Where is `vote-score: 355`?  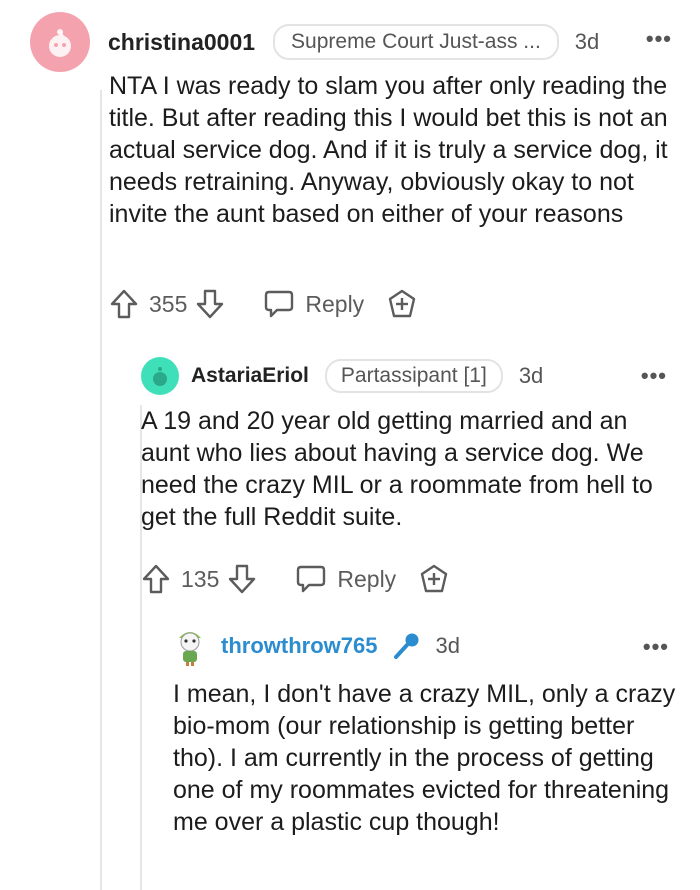 vote-score: 355 is located at coordinates (168, 303).